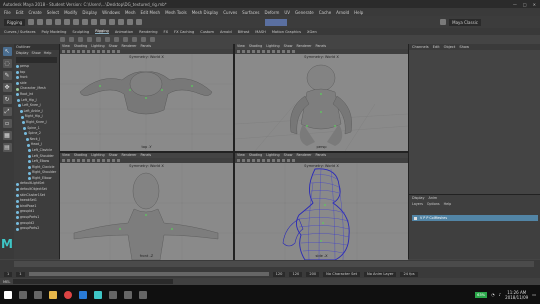 This screenshot has width=540, height=304. What do you see at coordinates (230, 12) in the screenshot?
I see `menu-item-11: Curves` at bounding box center [230, 12].